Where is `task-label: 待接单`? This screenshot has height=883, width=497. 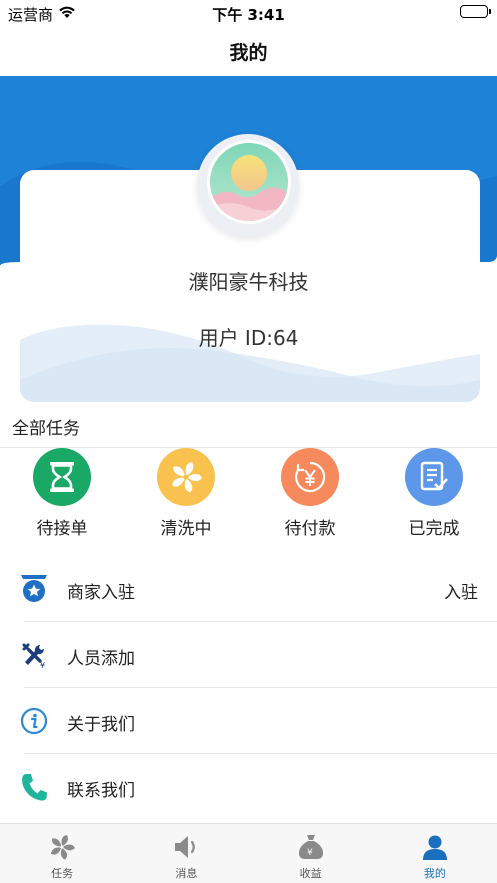
task-label: 待接单 is located at coordinates (62, 529).